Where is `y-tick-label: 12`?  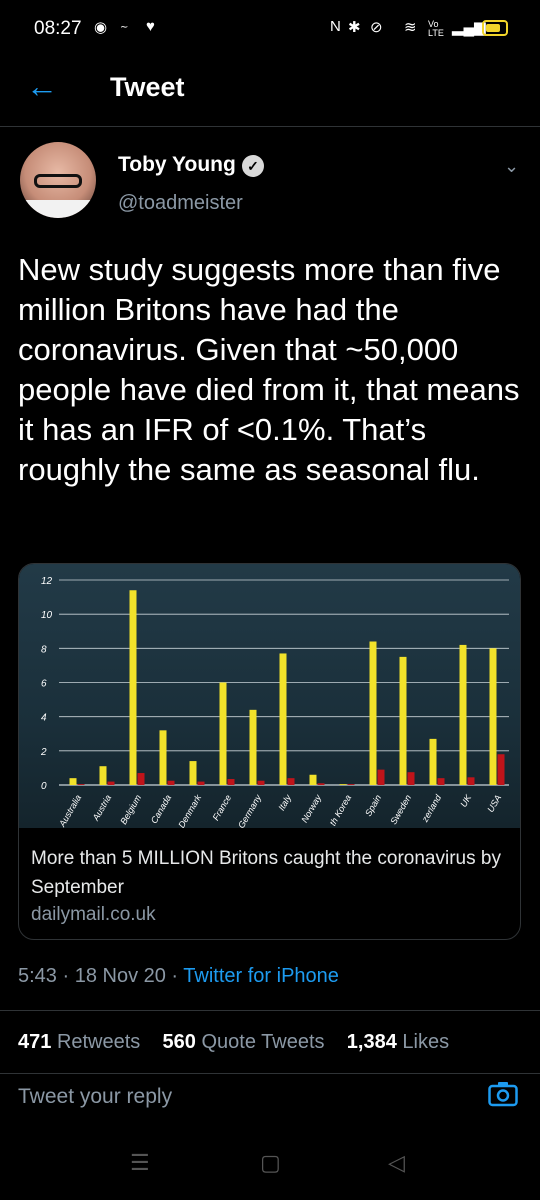
y-tick-label: 12 is located at coordinates (47, 581).